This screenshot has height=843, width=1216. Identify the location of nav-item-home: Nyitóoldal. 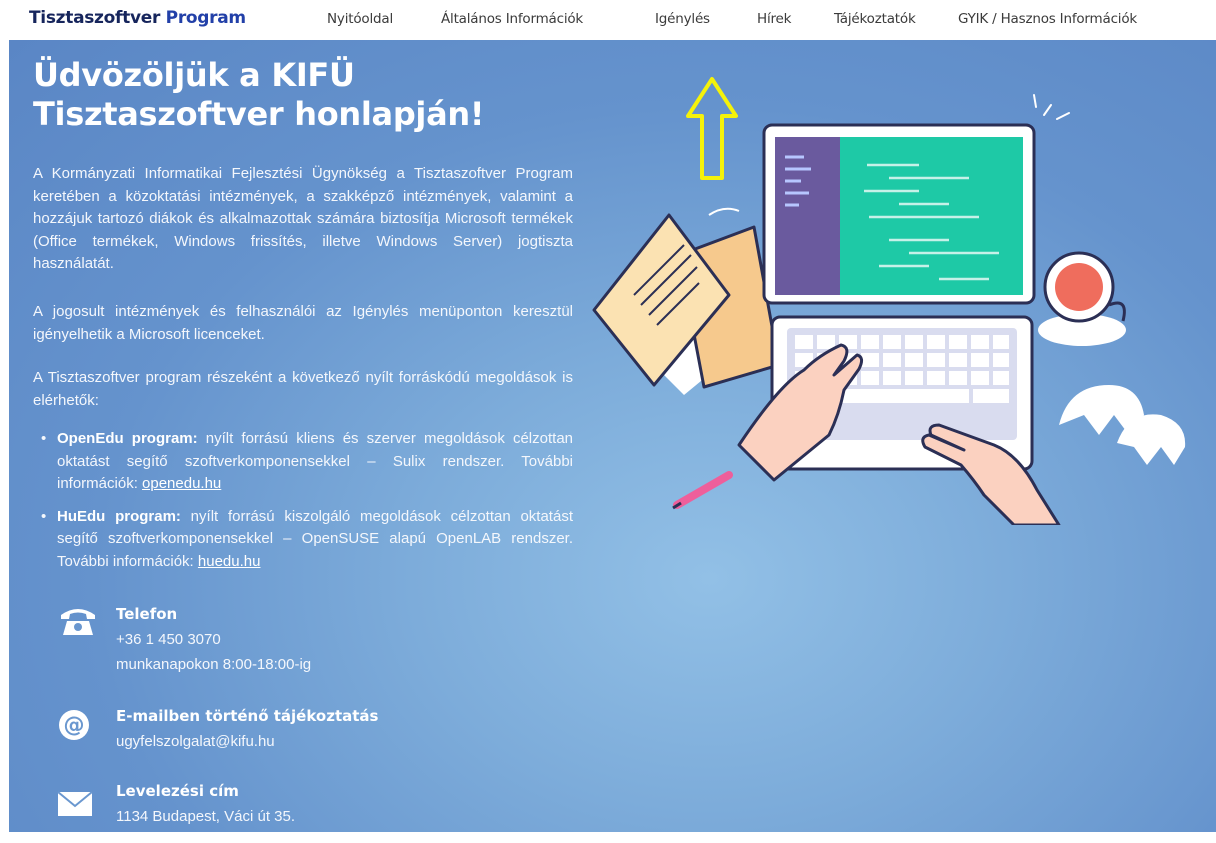
(360, 19).